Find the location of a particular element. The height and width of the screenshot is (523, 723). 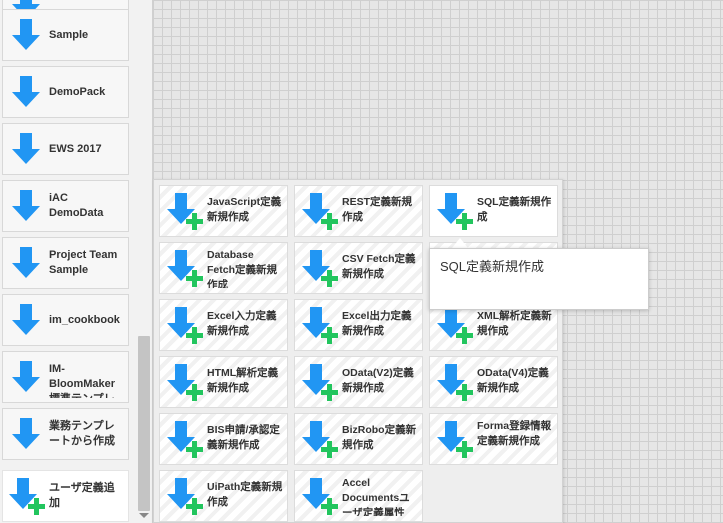

sidebar-item-im-bloommaker: IM-BloomMaker 標準テンプレ is located at coordinates (65, 377).